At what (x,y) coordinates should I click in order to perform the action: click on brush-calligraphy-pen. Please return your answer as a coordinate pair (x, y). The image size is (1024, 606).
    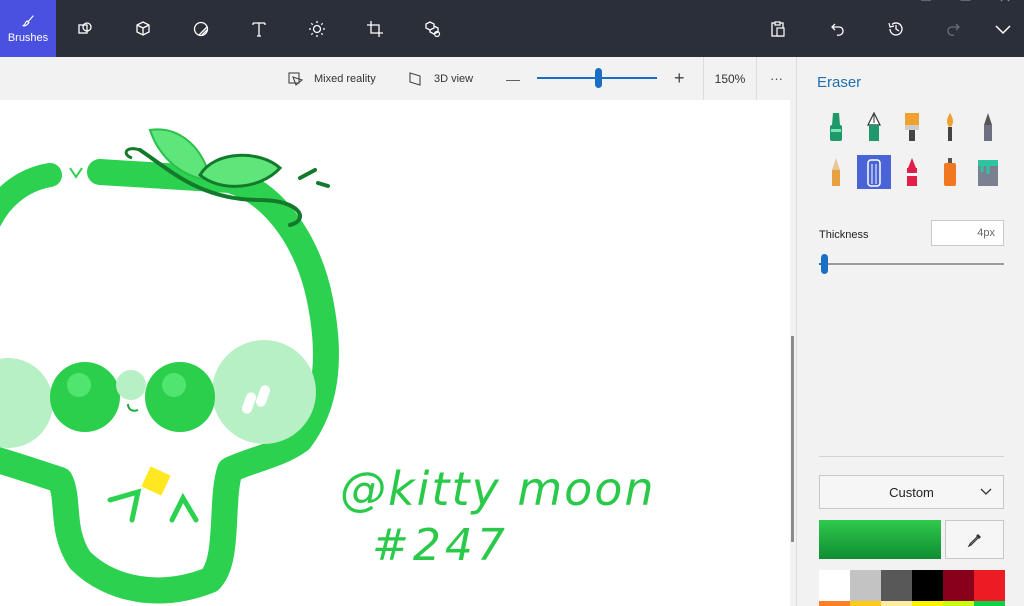
    Looking at the image, I should click on (874, 127).